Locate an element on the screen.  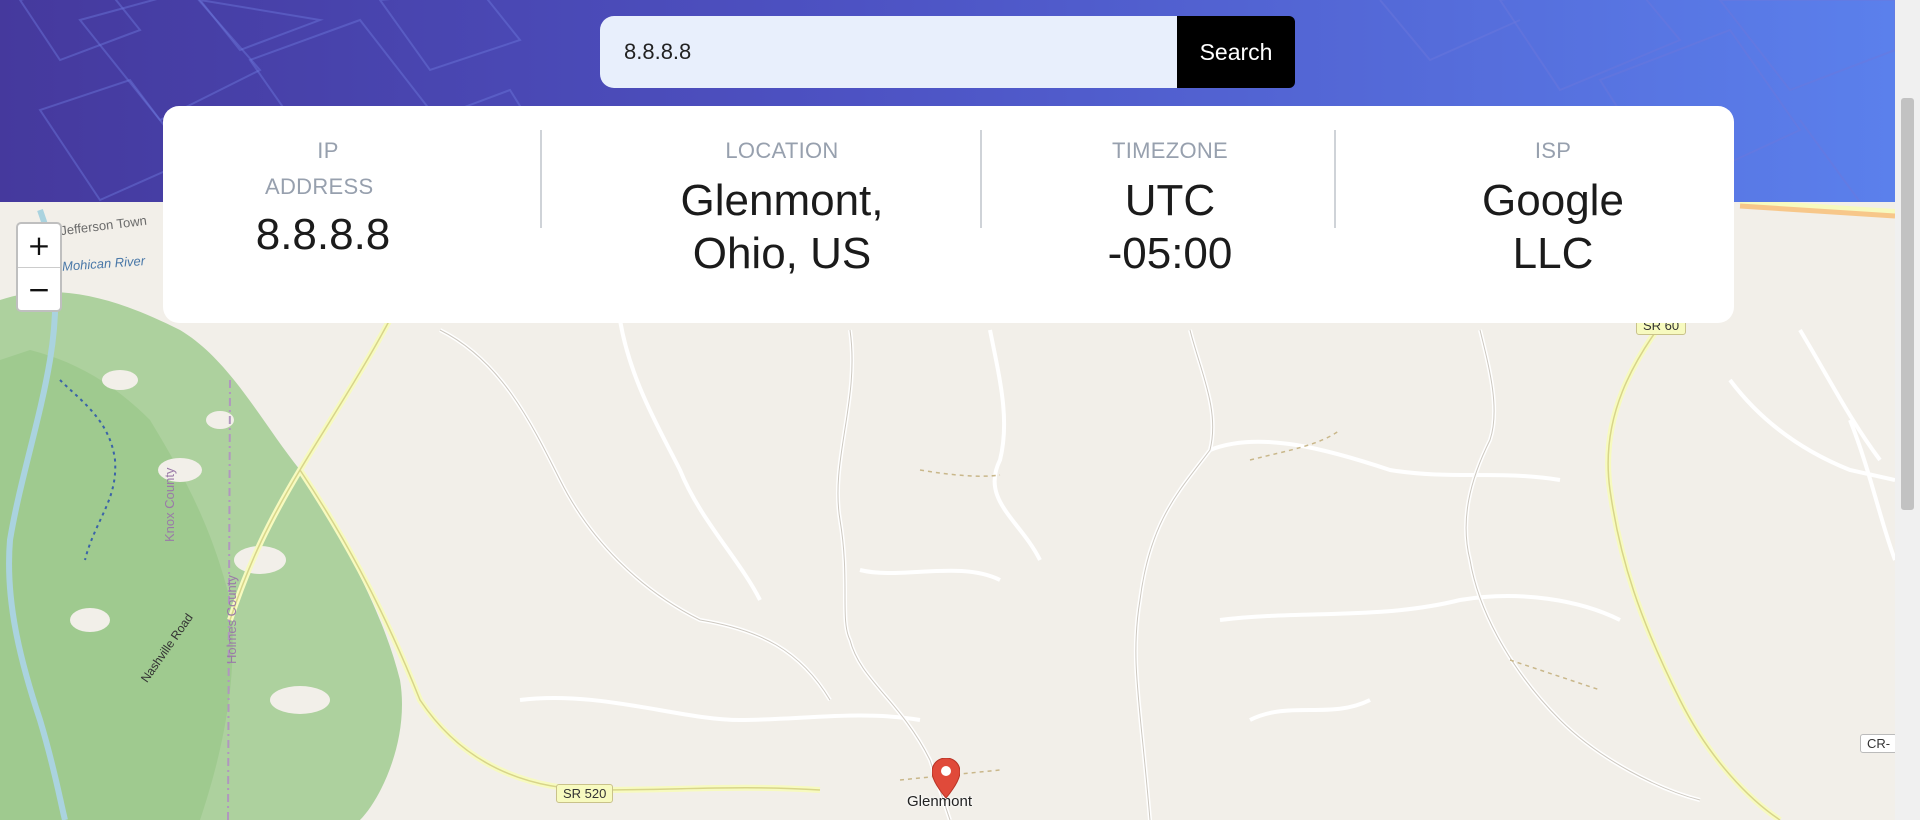
timezone-value-line1: UTC is located at coordinates (1170, 200).